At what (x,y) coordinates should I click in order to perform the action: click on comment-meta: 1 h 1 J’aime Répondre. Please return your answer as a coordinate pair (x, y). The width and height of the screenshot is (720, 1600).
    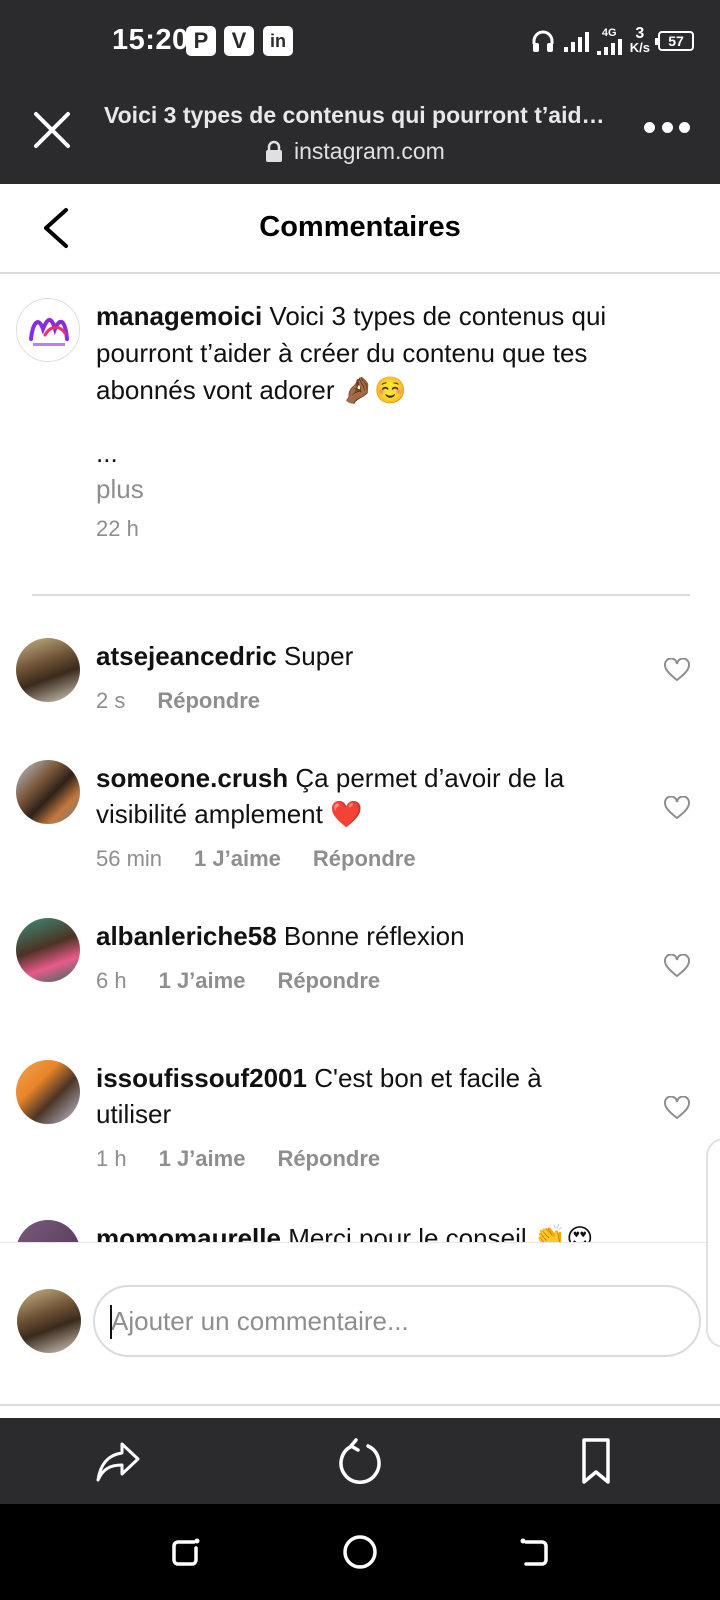
    Looking at the image, I should click on (238, 1159).